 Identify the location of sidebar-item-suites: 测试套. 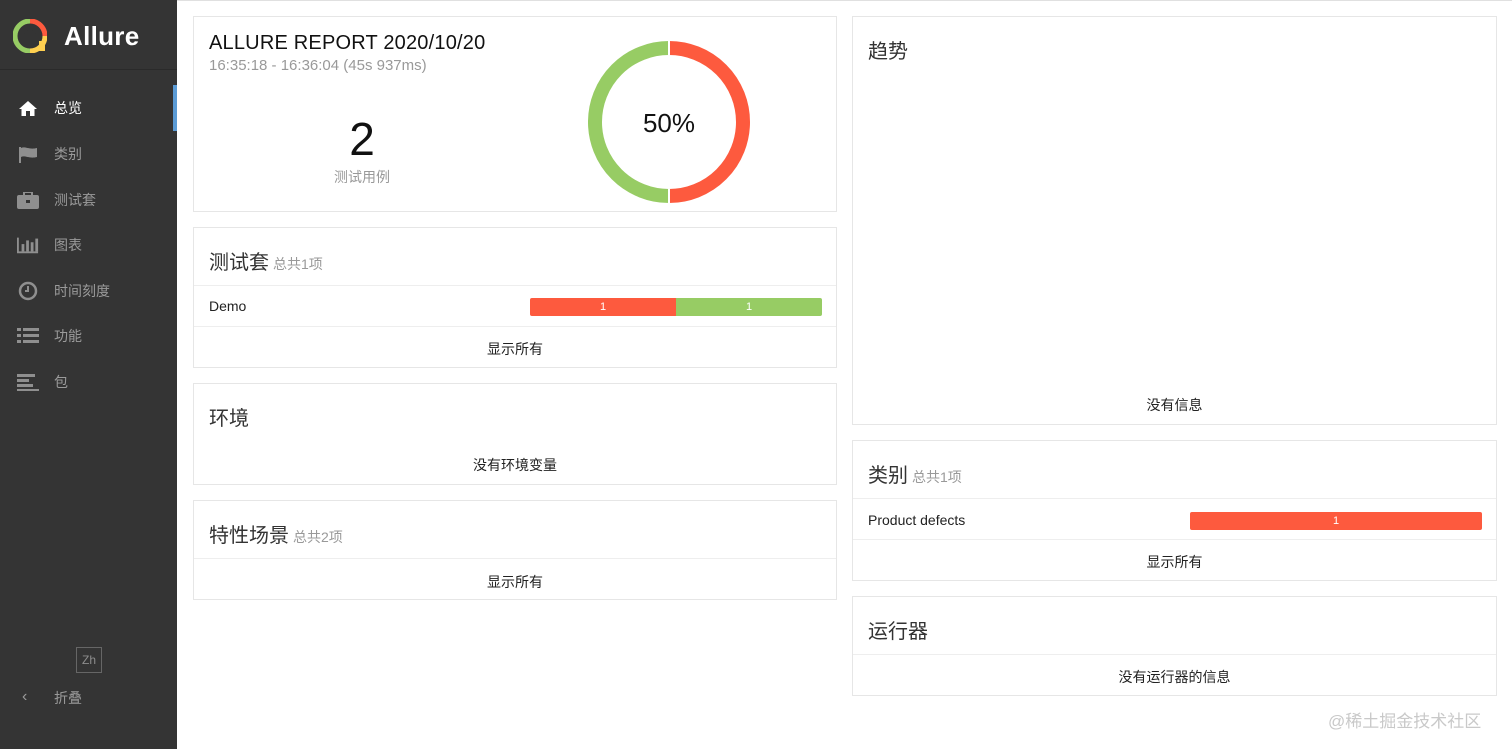
(88, 200).